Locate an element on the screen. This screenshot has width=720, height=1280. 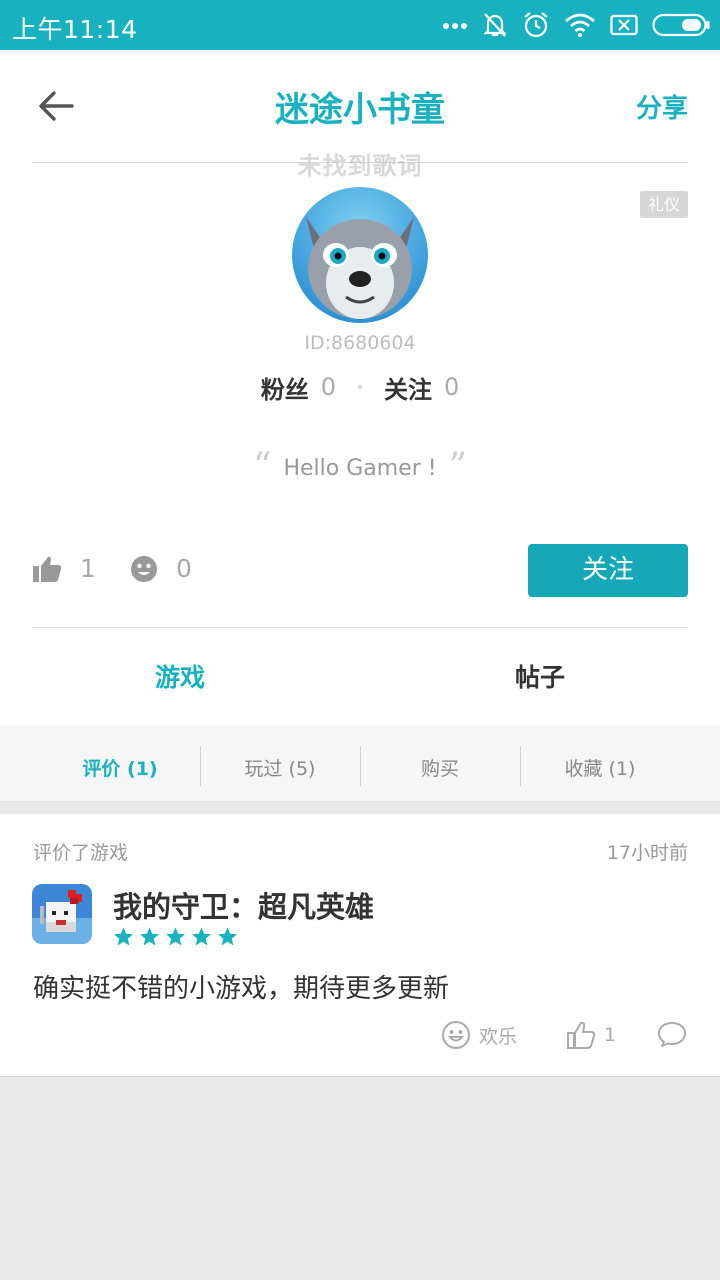
smiley-icon is located at coordinates (144, 568).